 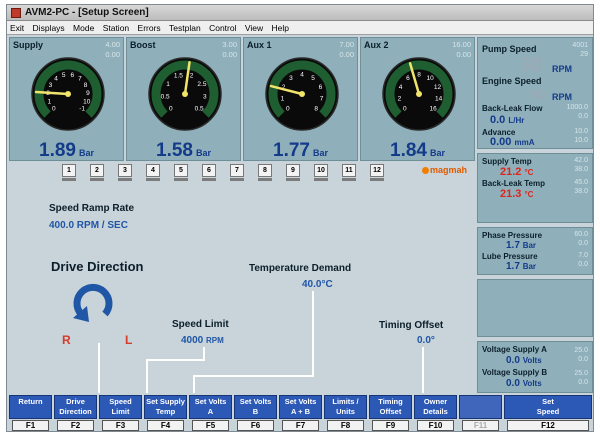 What do you see at coordinates (513, 360) in the screenshot?
I see `voltage-a-value: 0.0` at bounding box center [513, 360].